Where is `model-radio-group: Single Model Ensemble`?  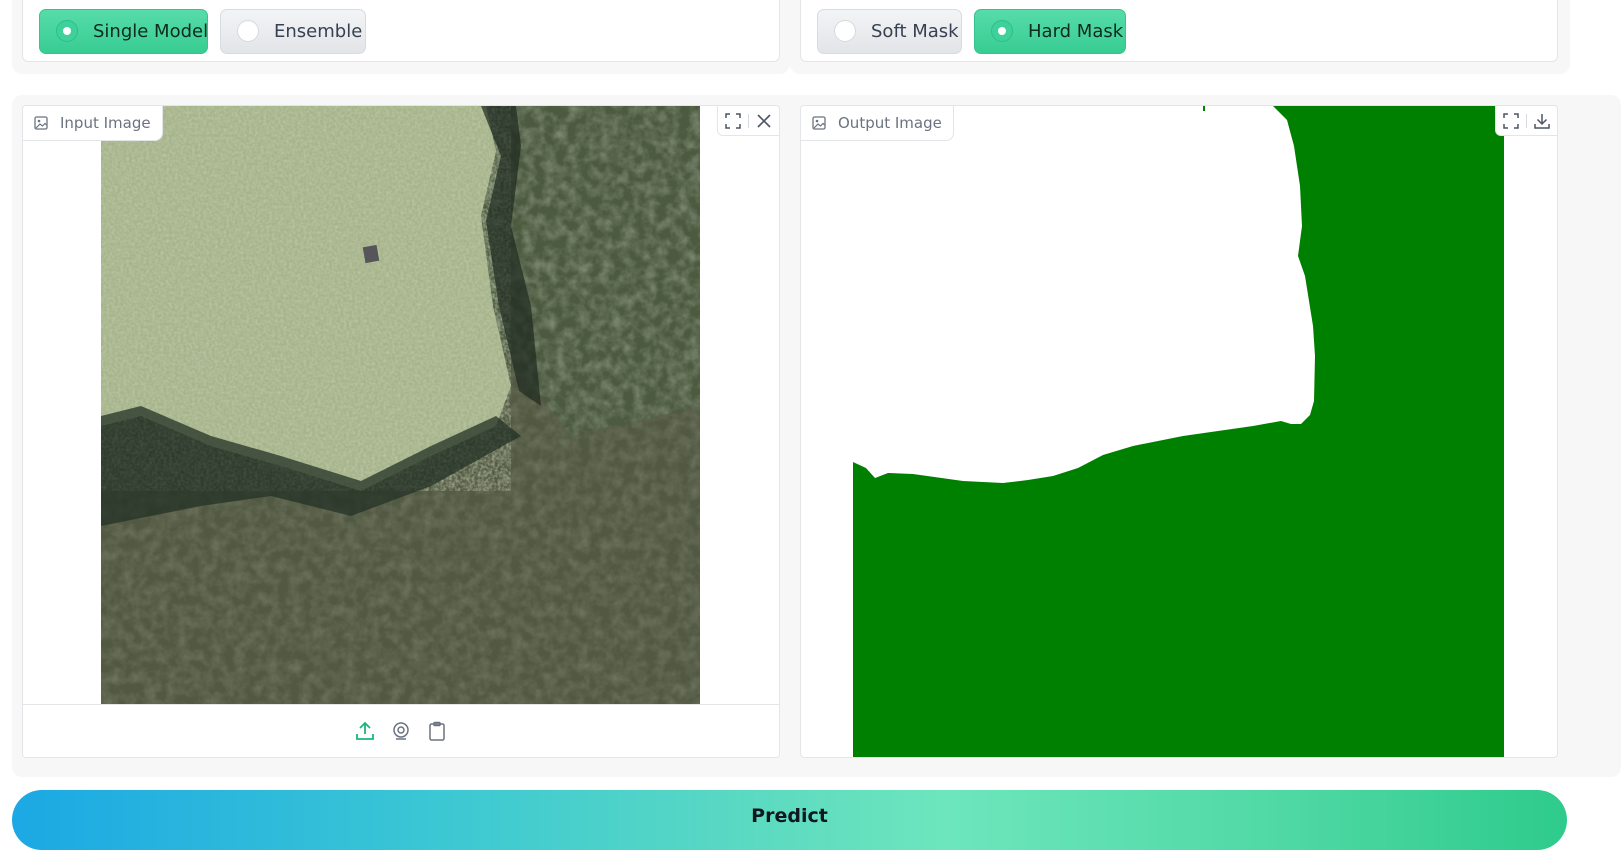
model-radio-group: Single Model Ensemble is located at coordinates (401, 31).